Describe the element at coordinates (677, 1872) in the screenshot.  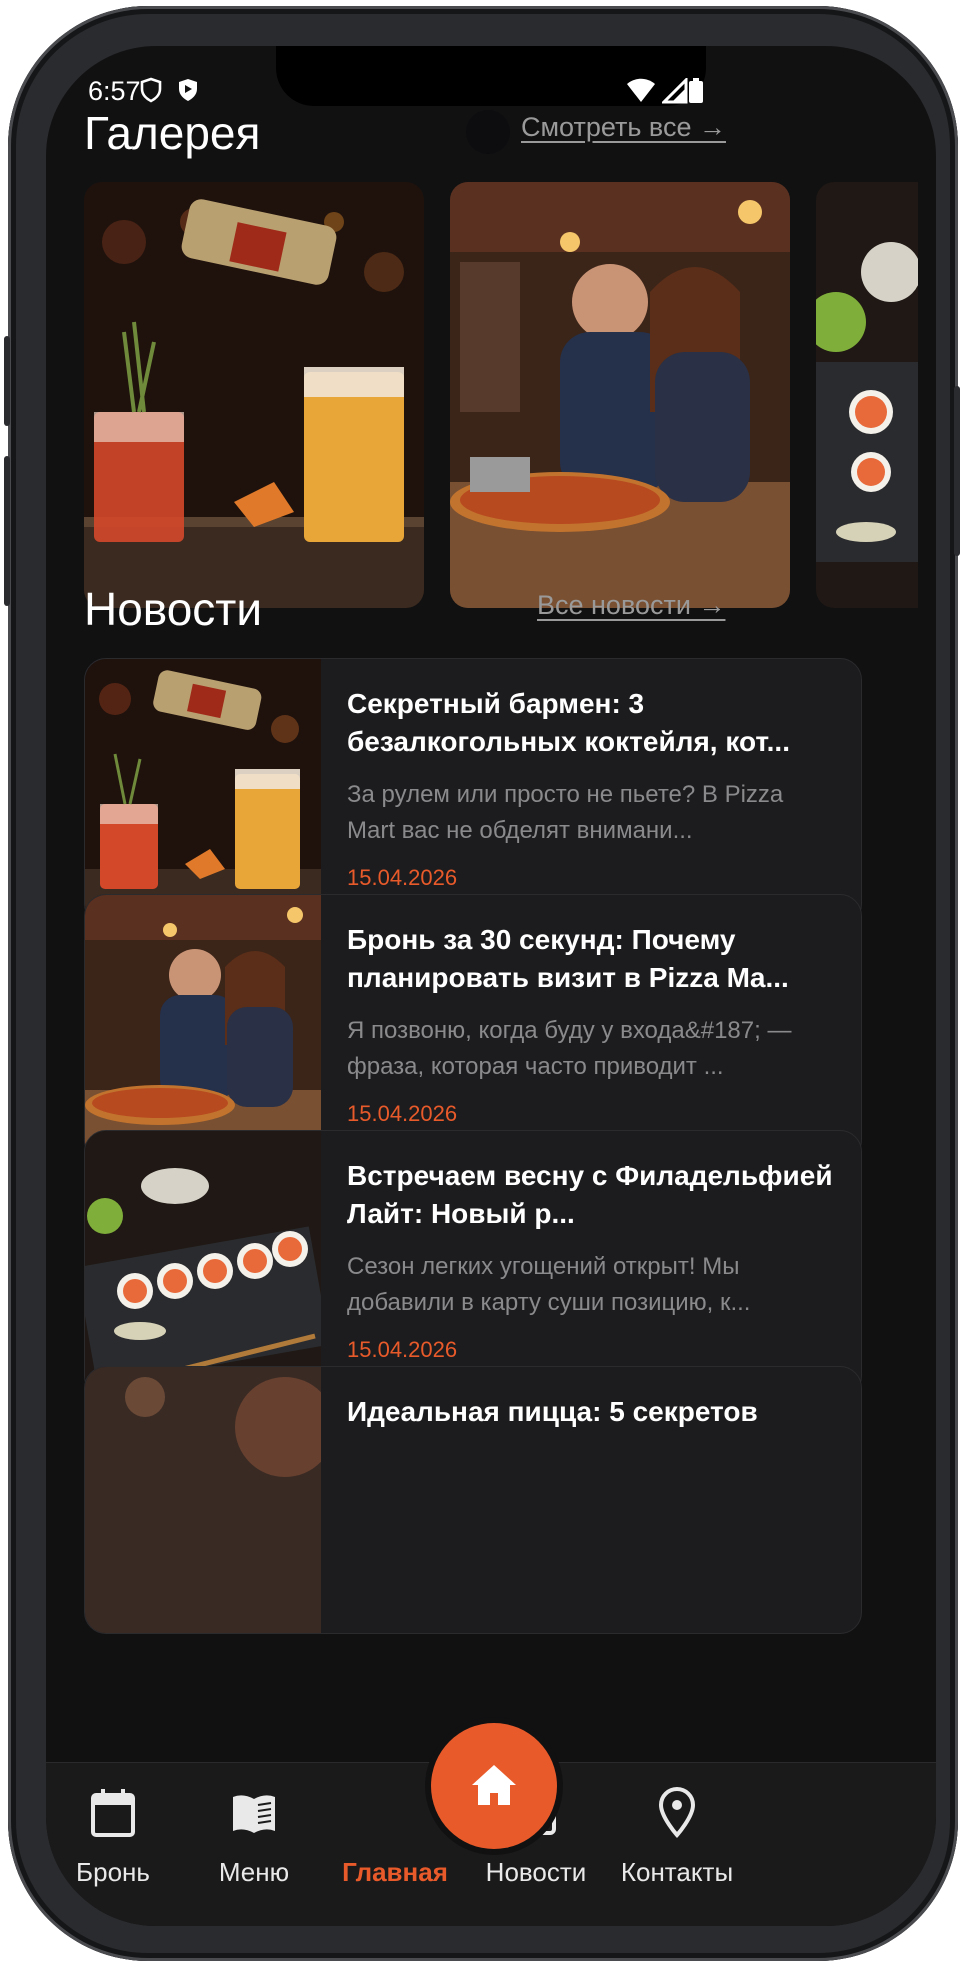
I see `nav-label: Контакты` at that location.